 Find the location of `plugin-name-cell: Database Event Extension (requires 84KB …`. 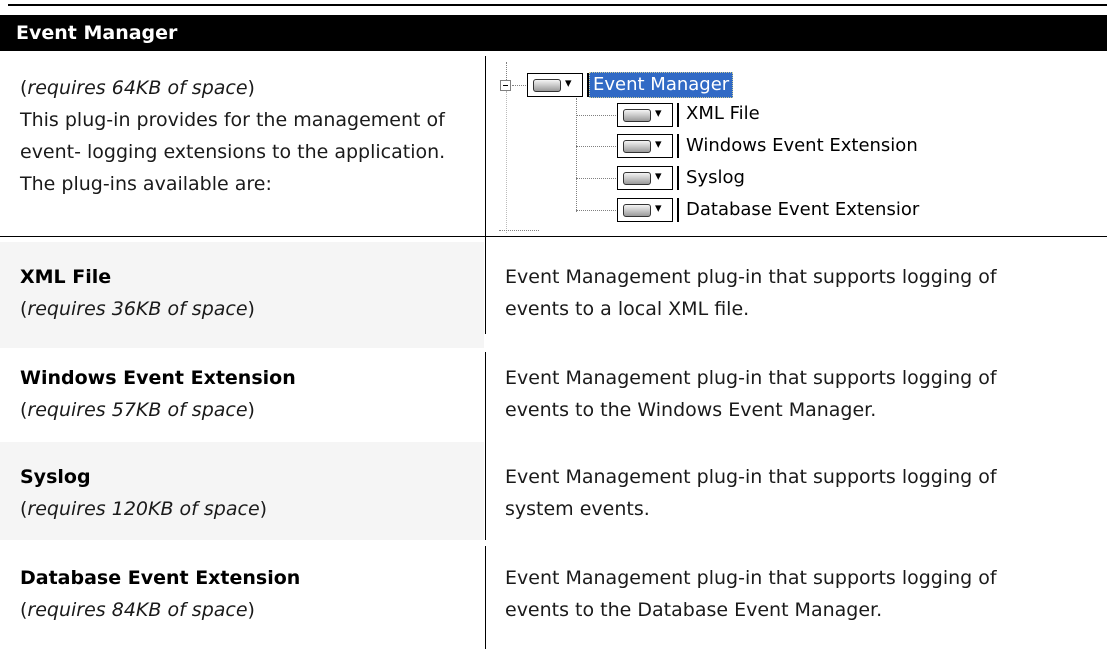

plugin-name-cell: Database Event Extension (requires 84KB … is located at coordinates (245, 594).